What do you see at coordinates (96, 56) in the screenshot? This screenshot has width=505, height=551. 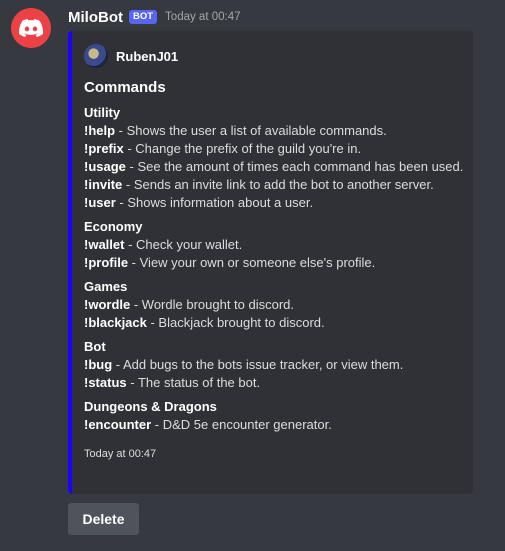 I see `embed-author-avatar` at bounding box center [96, 56].